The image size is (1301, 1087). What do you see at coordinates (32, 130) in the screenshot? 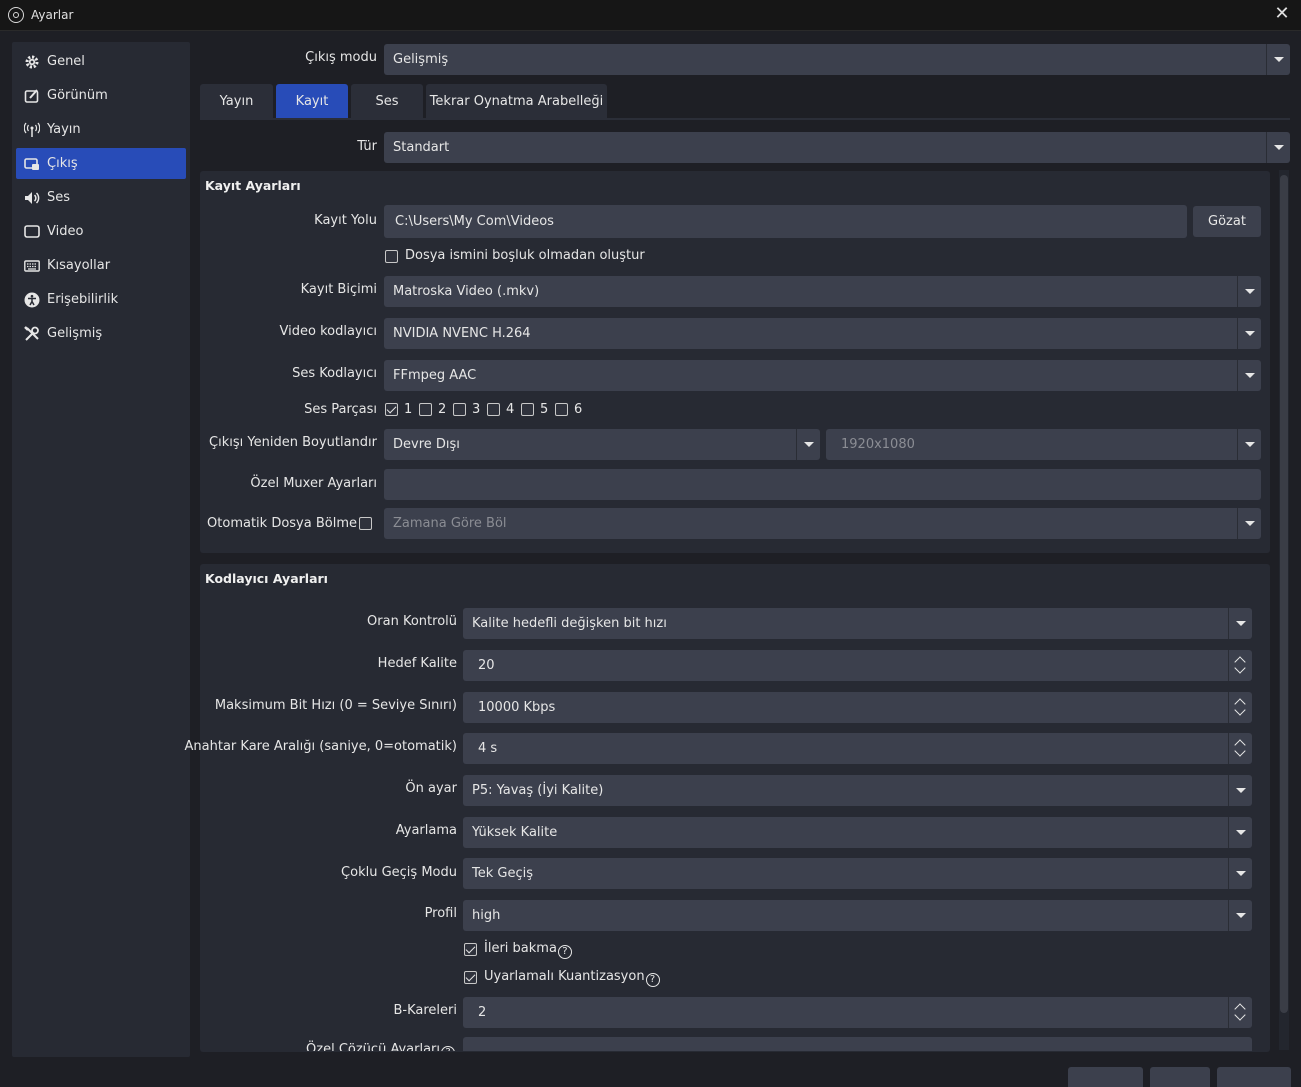
I see `broadcast-icon` at bounding box center [32, 130].